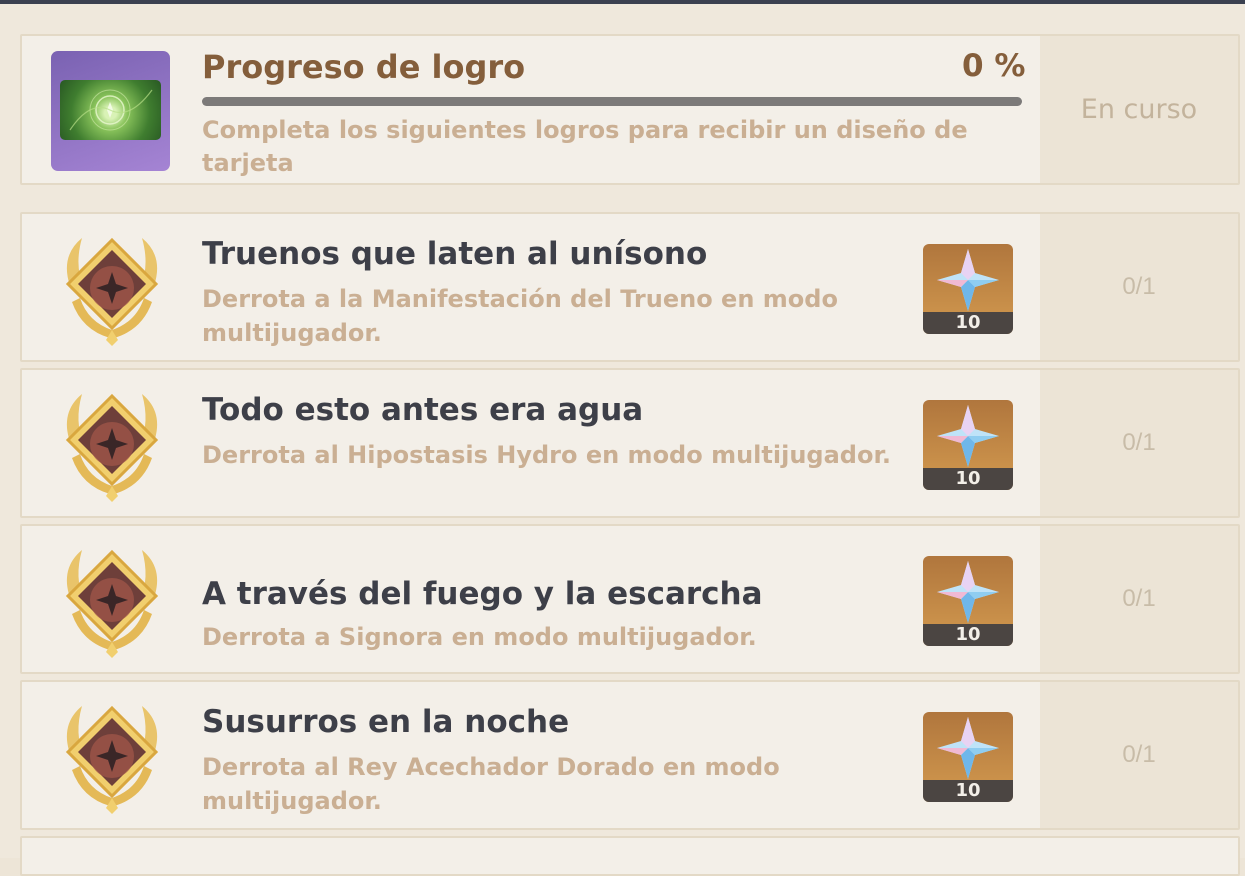 This screenshot has width=1245, height=876. Describe the element at coordinates (994, 66) in the screenshot. I see `progress-percent: 0 %` at that location.